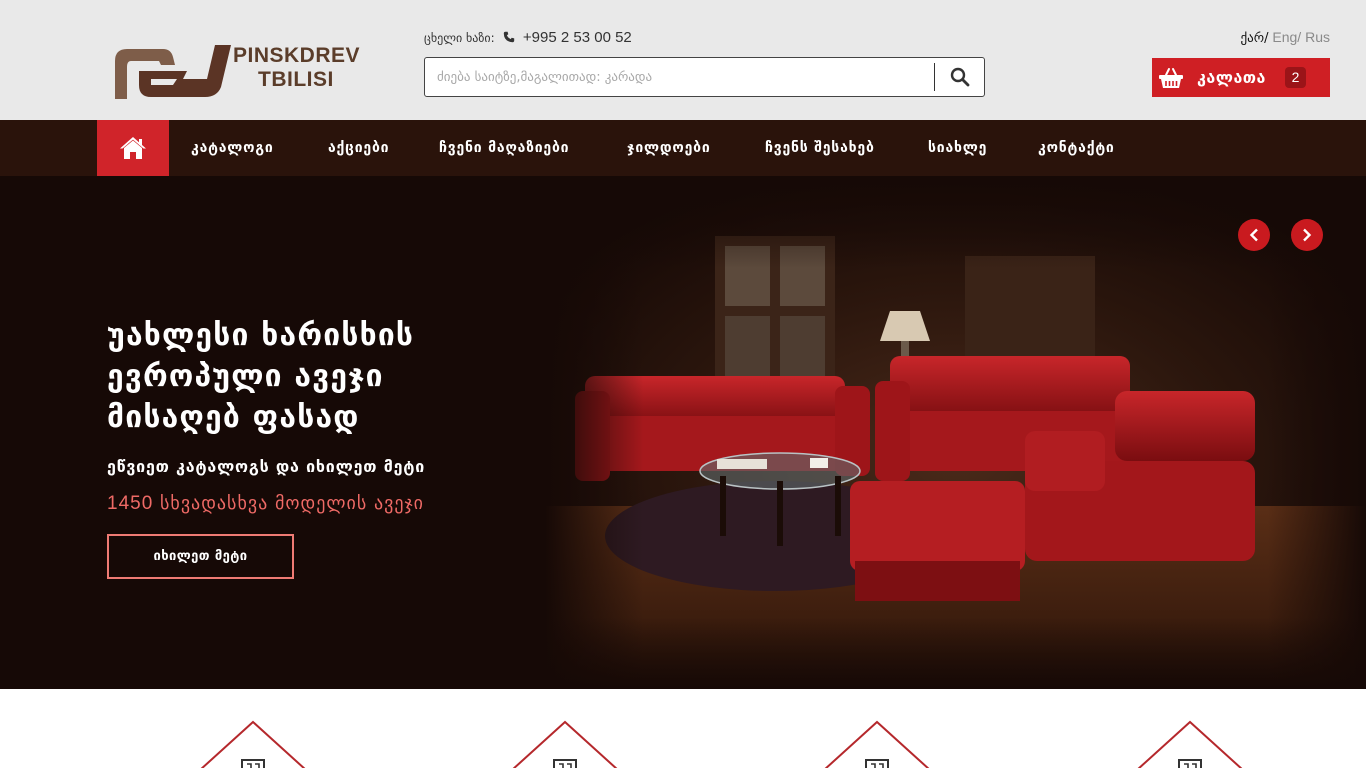 This screenshot has width=1366, height=768. Describe the element at coordinates (358, 148) in the screenshot. I see `nav-item-promotions: აქციები` at that location.